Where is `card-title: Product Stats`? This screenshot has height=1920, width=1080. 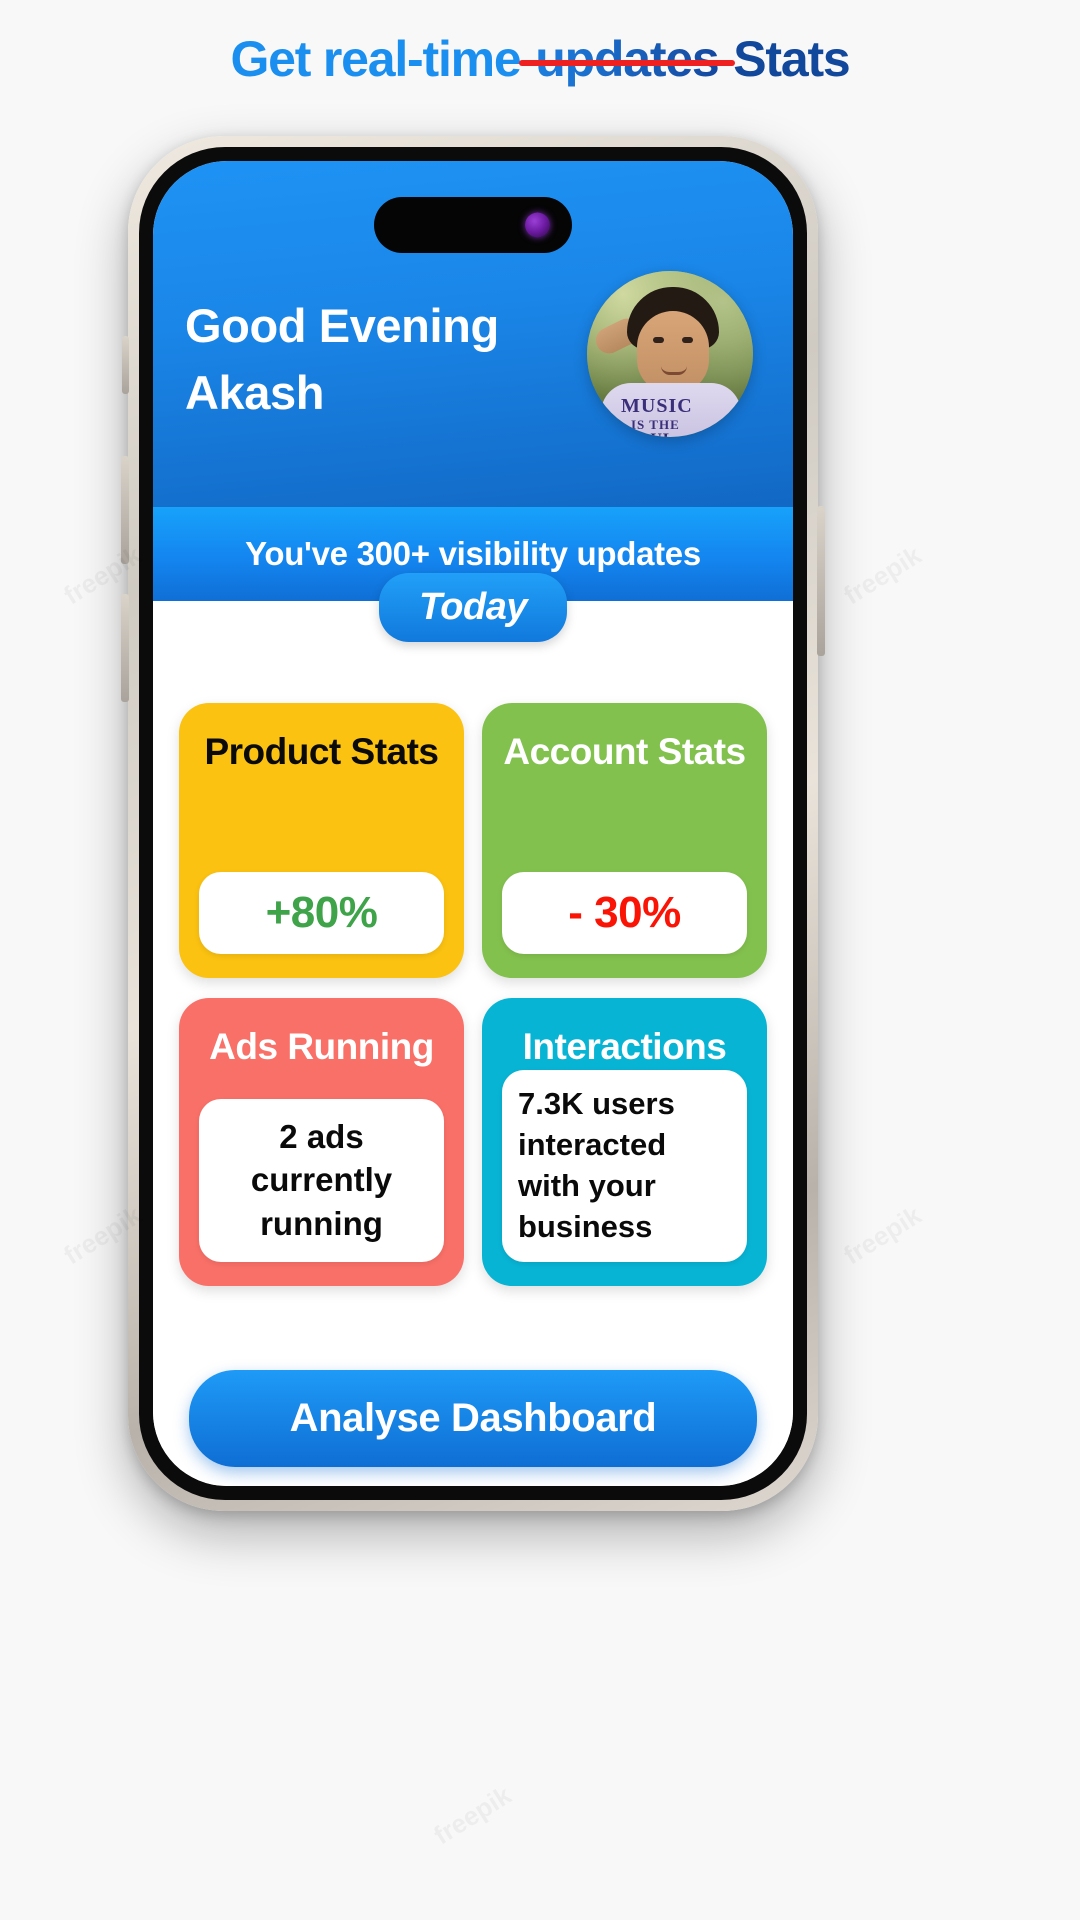
card-title: Product Stats is located at coordinates (321, 751).